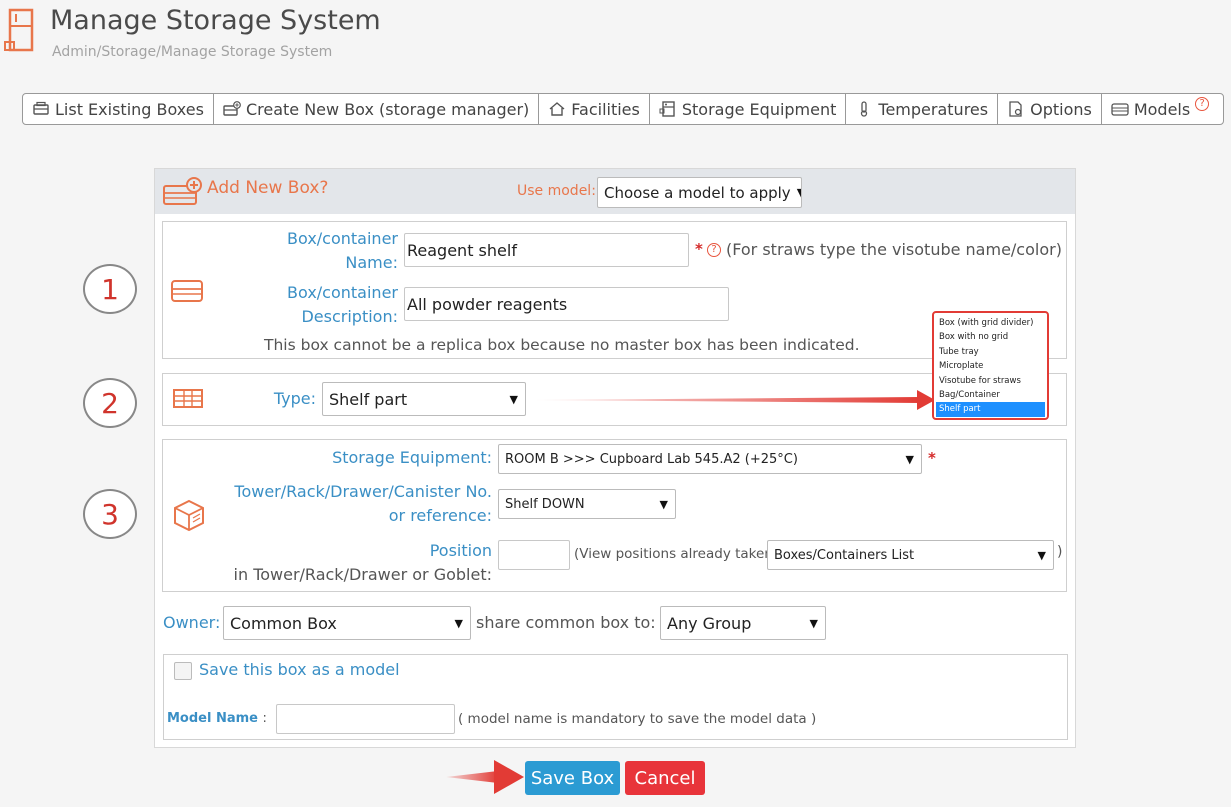 This screenshot has height=807, width=1231. Describe the element at coordinates (667, 109) in the screenshot. I see `freezer-icon` at that location.